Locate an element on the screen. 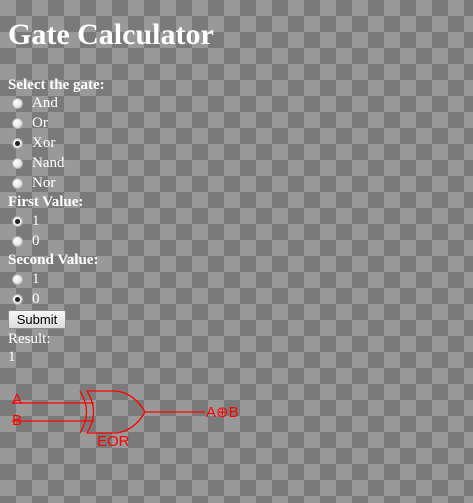 This screenshot has height=503, width=473. second-value-option-0: 0 is located at coordinates (26, 299).